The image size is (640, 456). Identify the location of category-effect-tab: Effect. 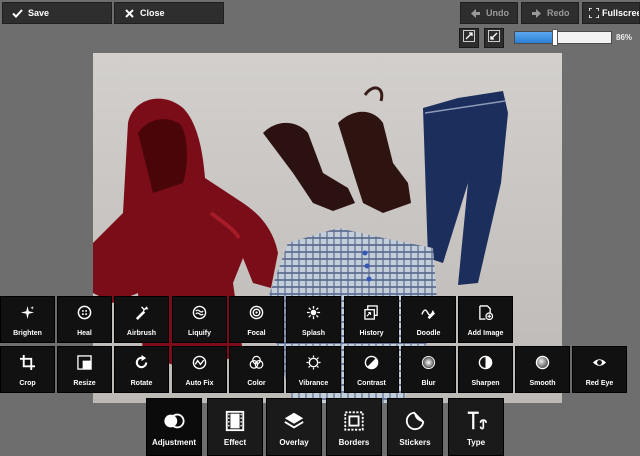
(235, 427).